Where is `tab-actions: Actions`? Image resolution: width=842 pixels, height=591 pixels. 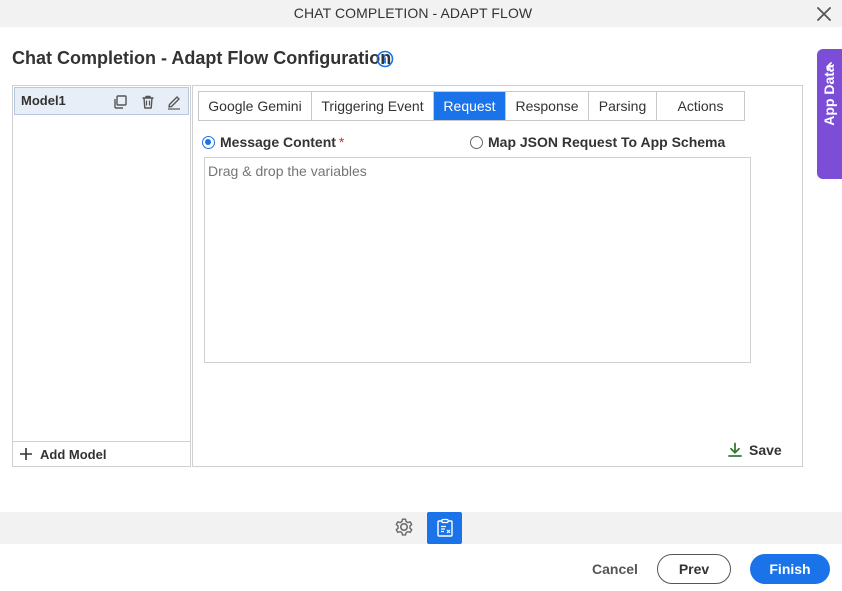
tab-actions: Actions is located at coordinates (700, 106).